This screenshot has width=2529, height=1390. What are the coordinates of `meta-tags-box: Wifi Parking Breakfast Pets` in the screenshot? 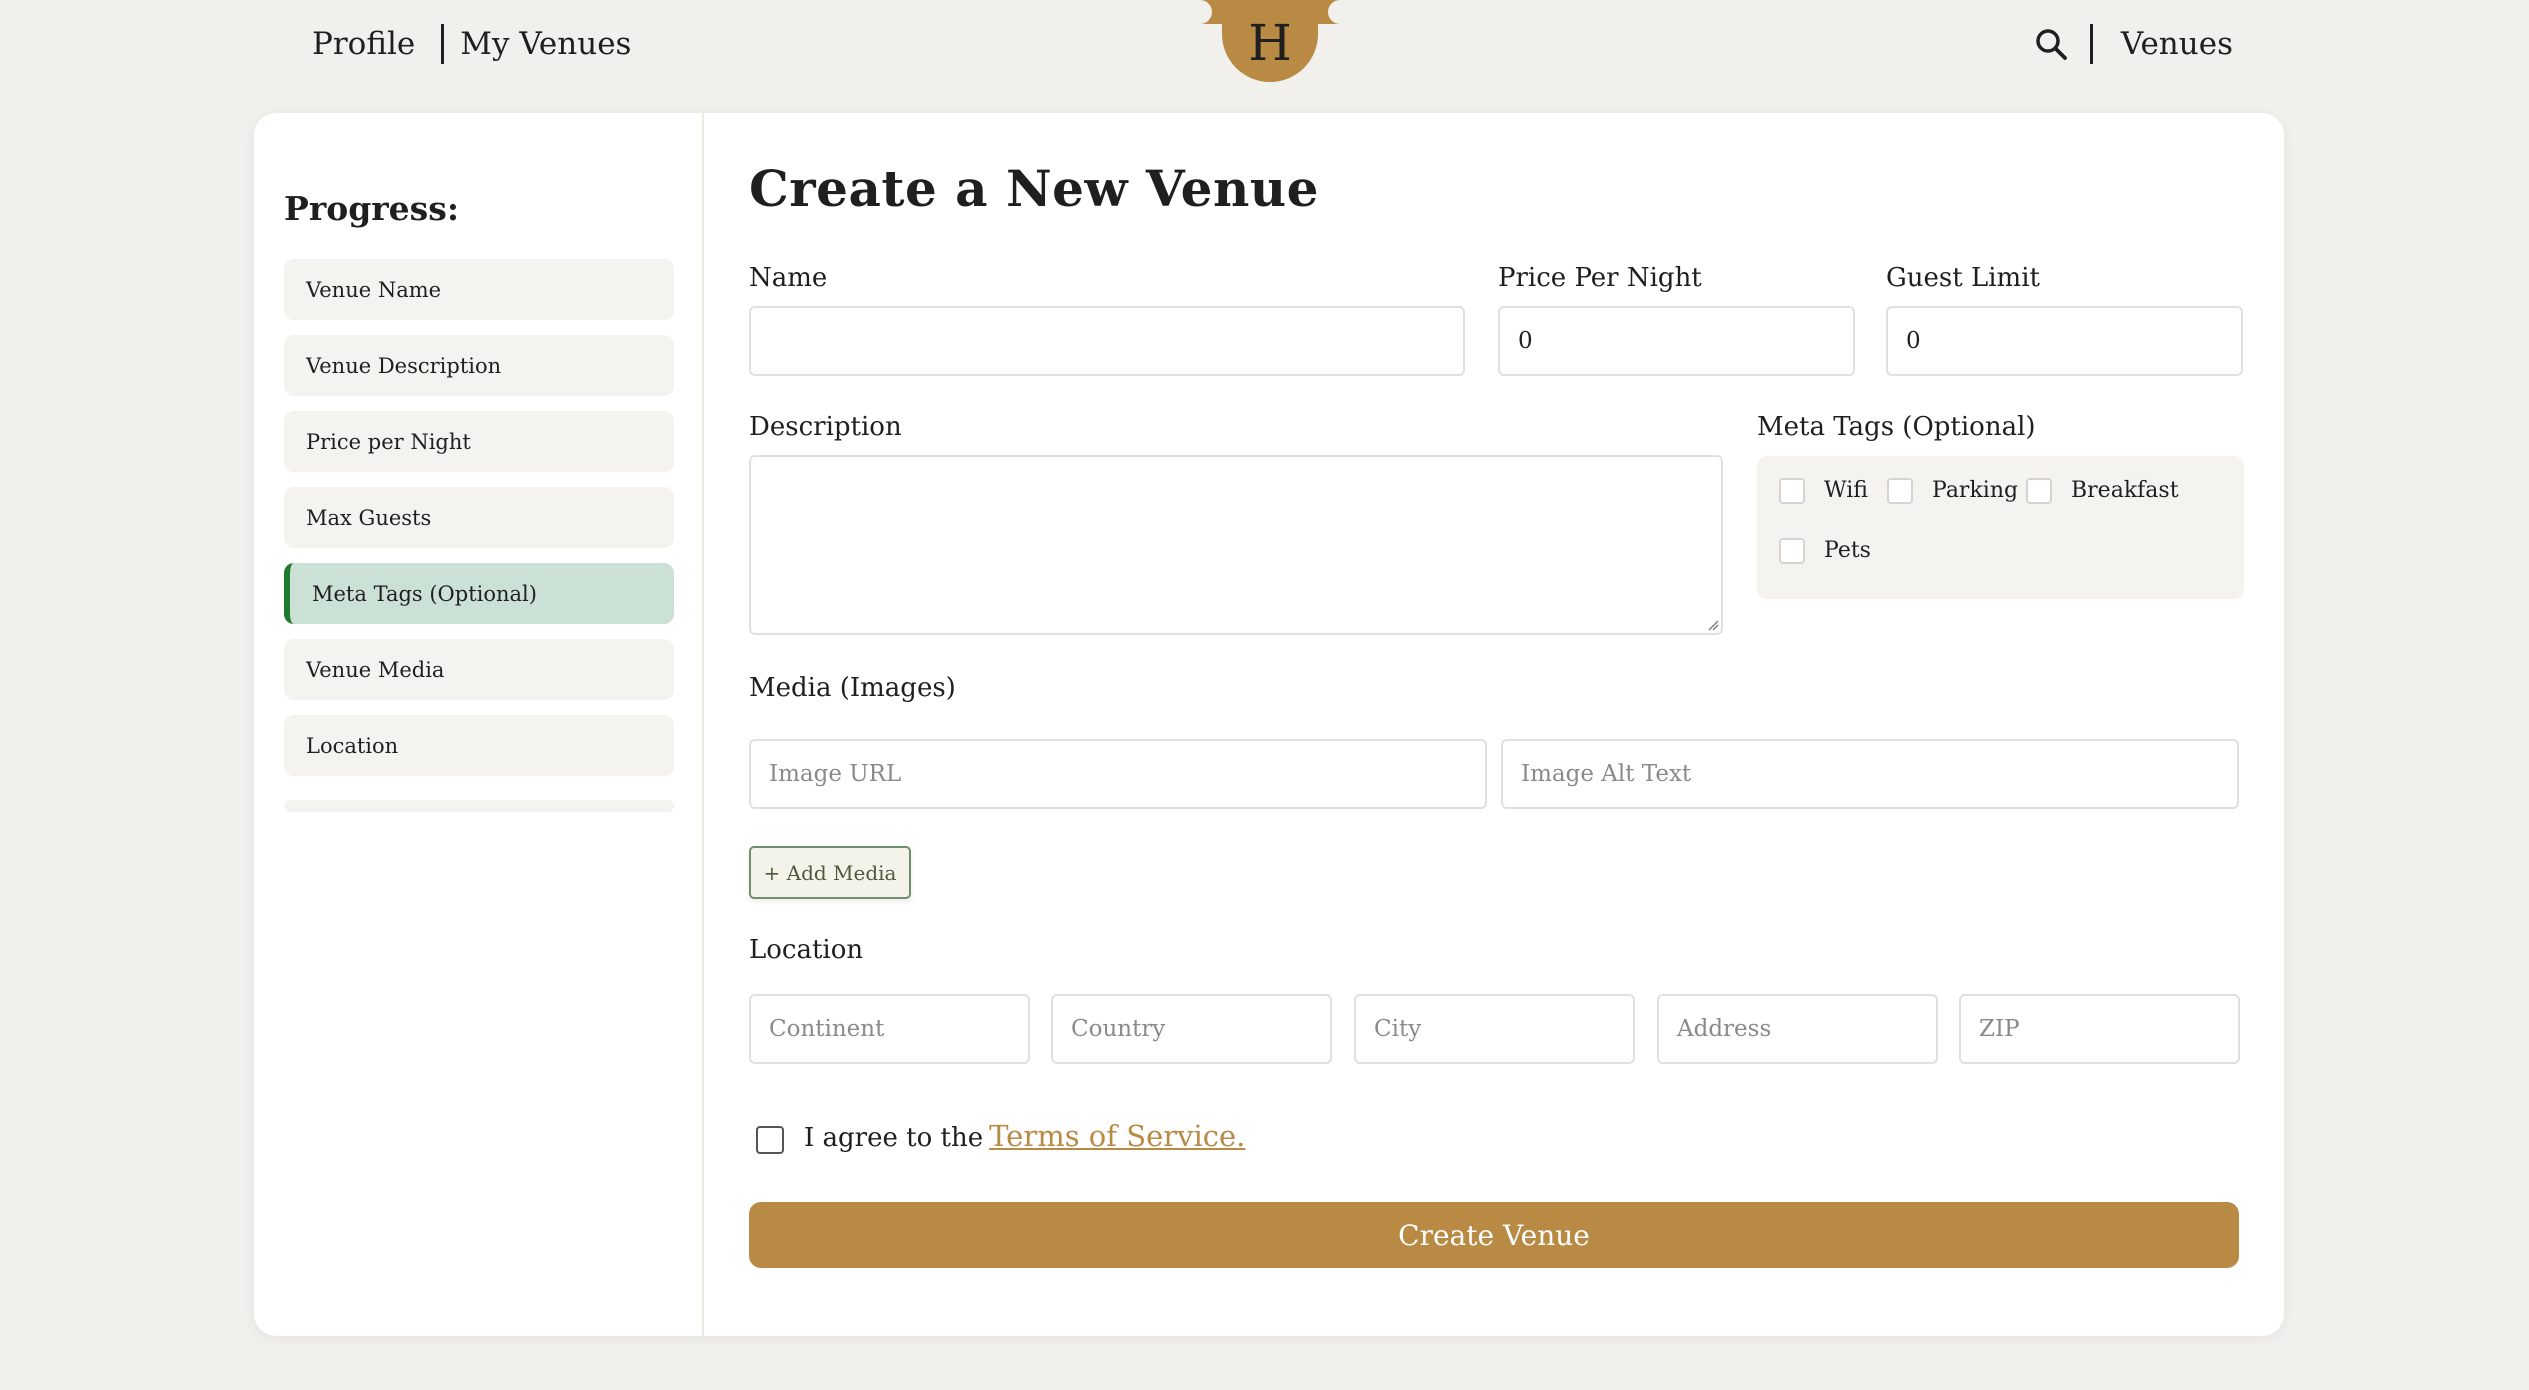 It's located at (2000, 527).